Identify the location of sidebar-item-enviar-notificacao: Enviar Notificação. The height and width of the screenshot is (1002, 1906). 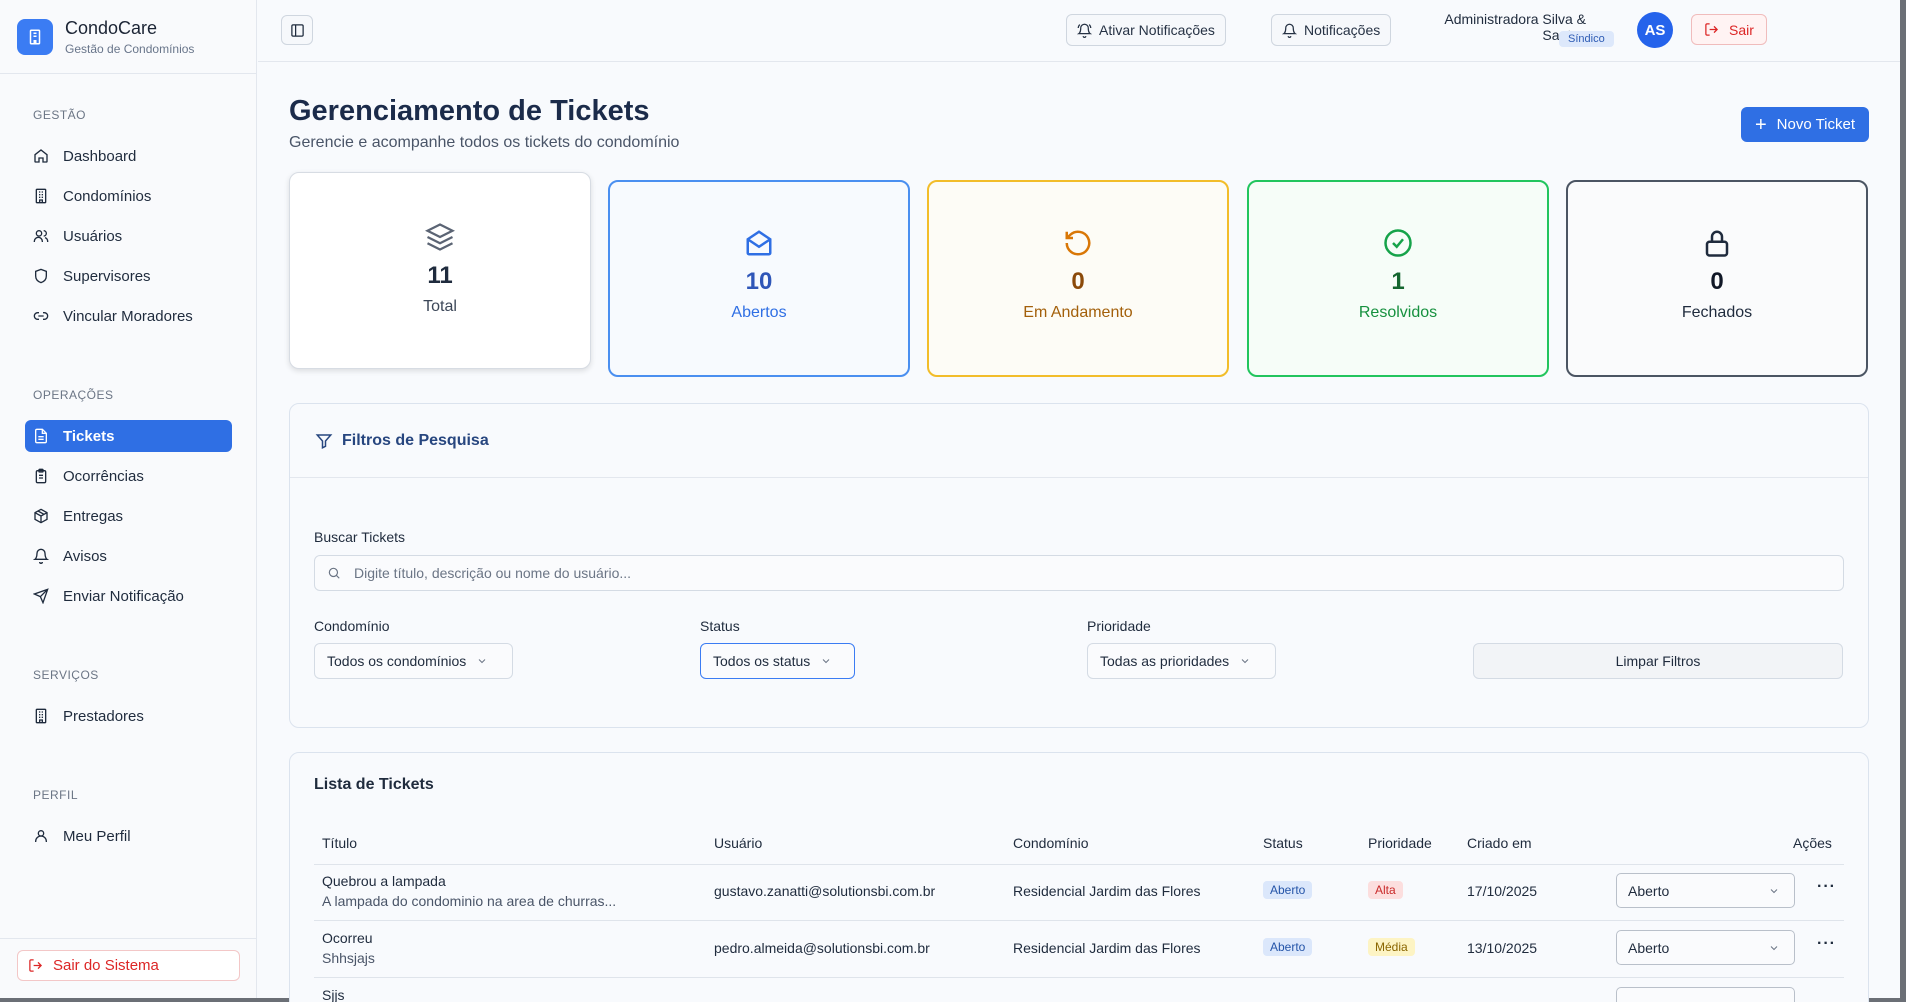
(128, 596).